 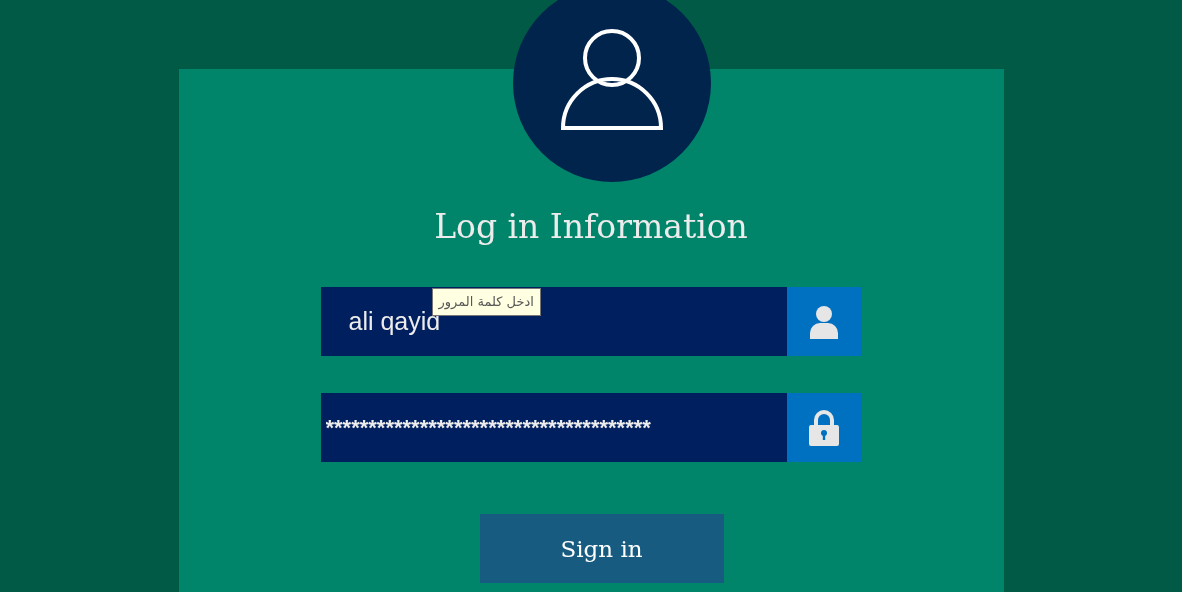 I want to click on password-field: **************************************, so click(x=553, y=427).